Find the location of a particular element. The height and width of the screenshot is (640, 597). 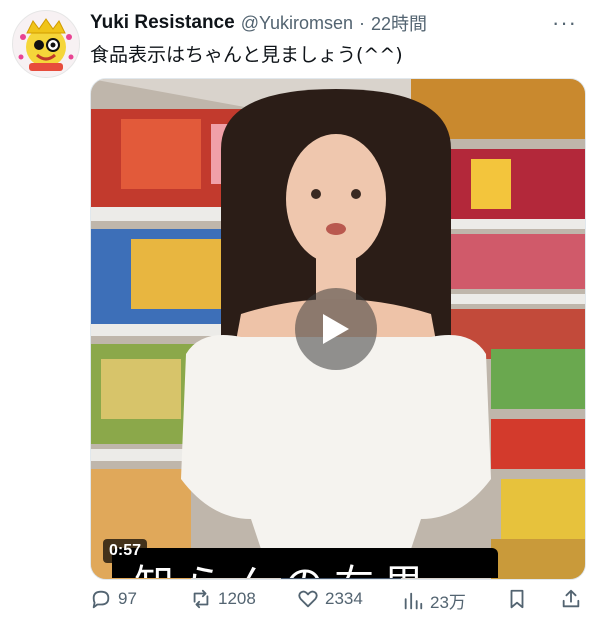

views-button: 23万 is located at coordinates (434, 600).